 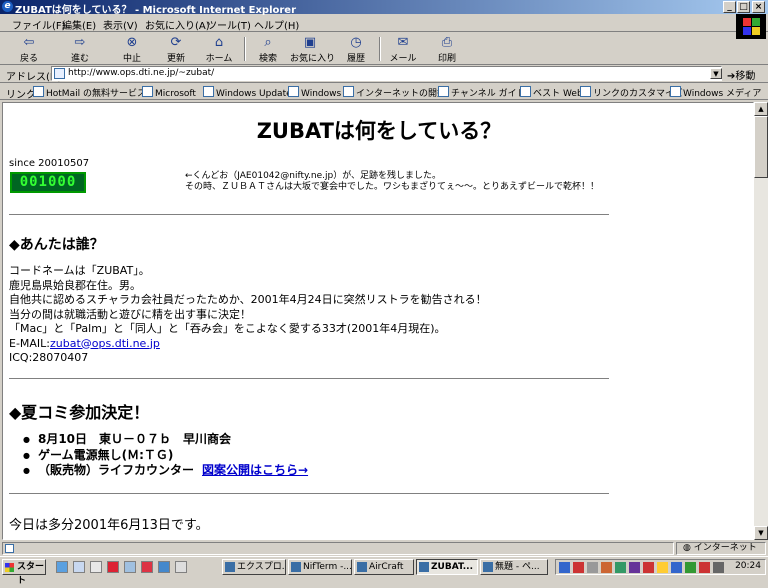 I want to click on home-button: ⌂ ホーム, so click(x=219, y=49).